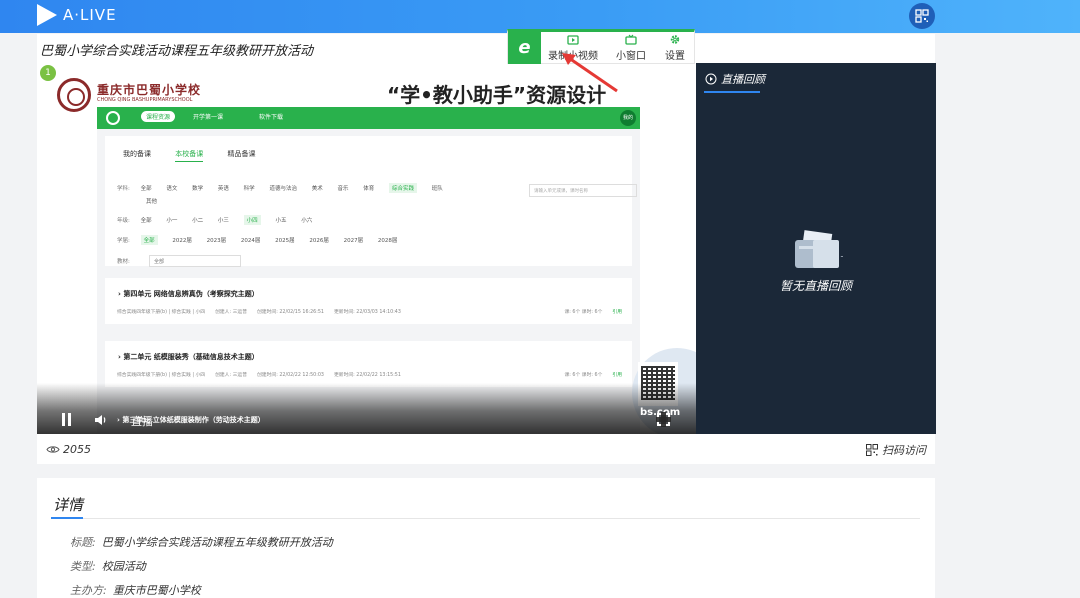 This screenshot has height=598, width=1080. Describe the element at coordinates (223, 189) in the screenshot. I see `subject-option: 英语` at that location.